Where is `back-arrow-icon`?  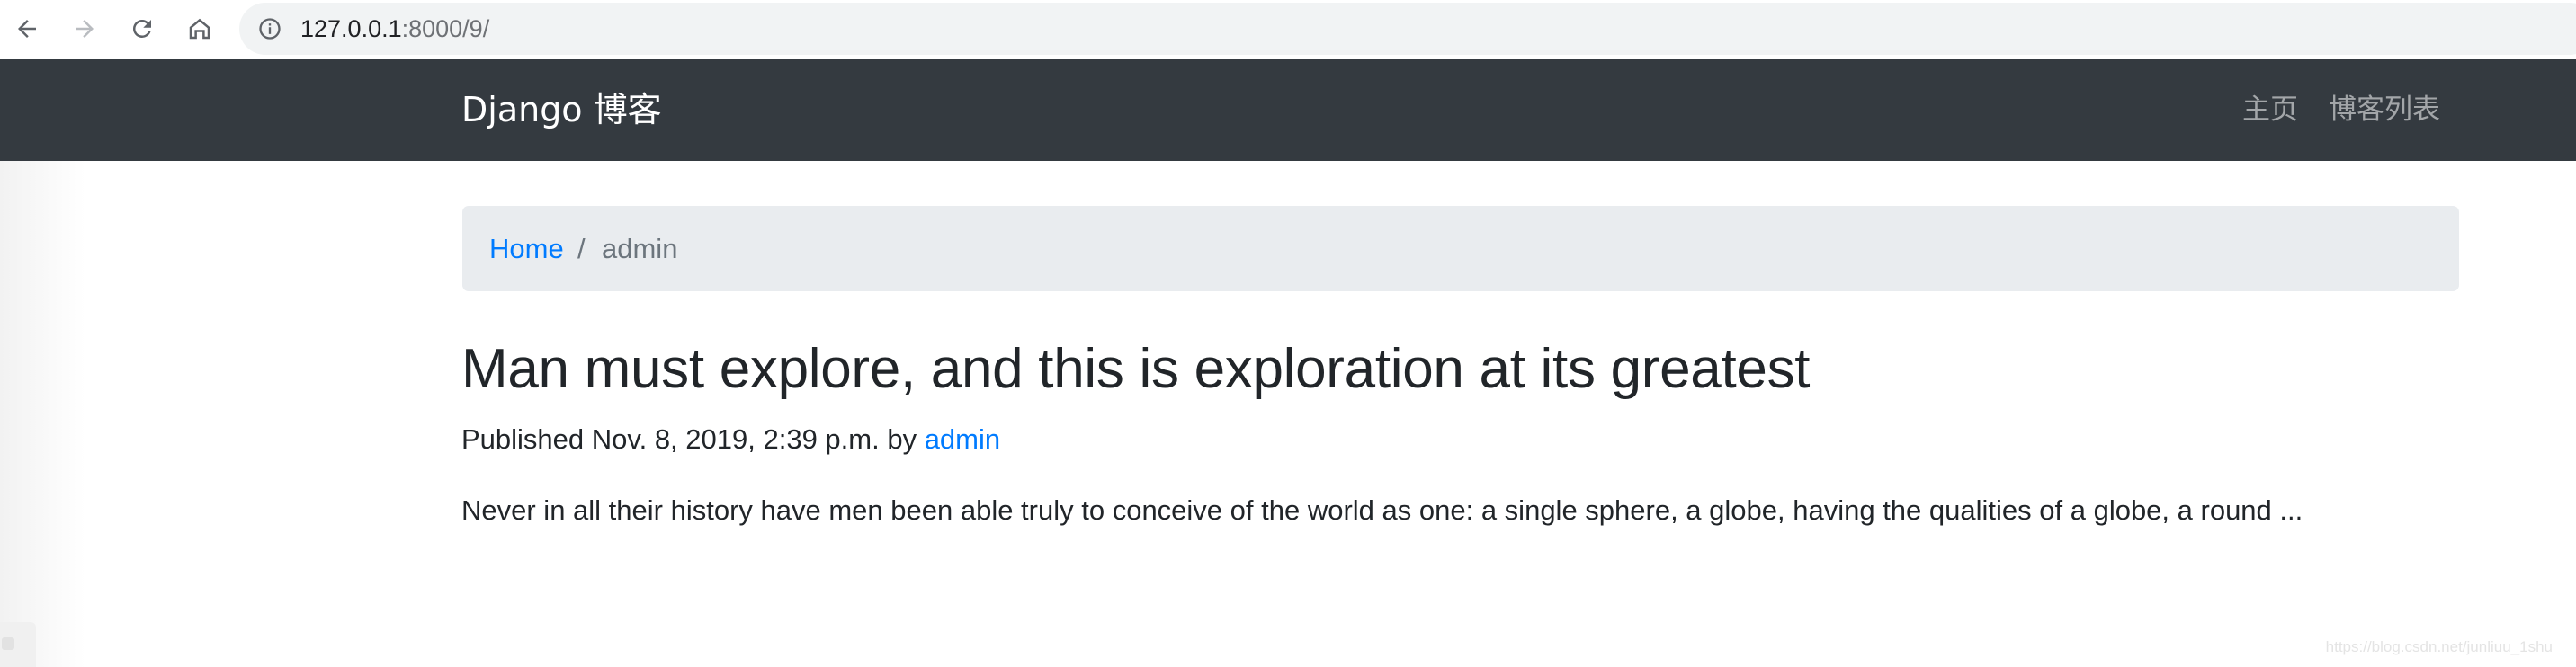
back-arrow-icon is located at coordinates (27, 29).